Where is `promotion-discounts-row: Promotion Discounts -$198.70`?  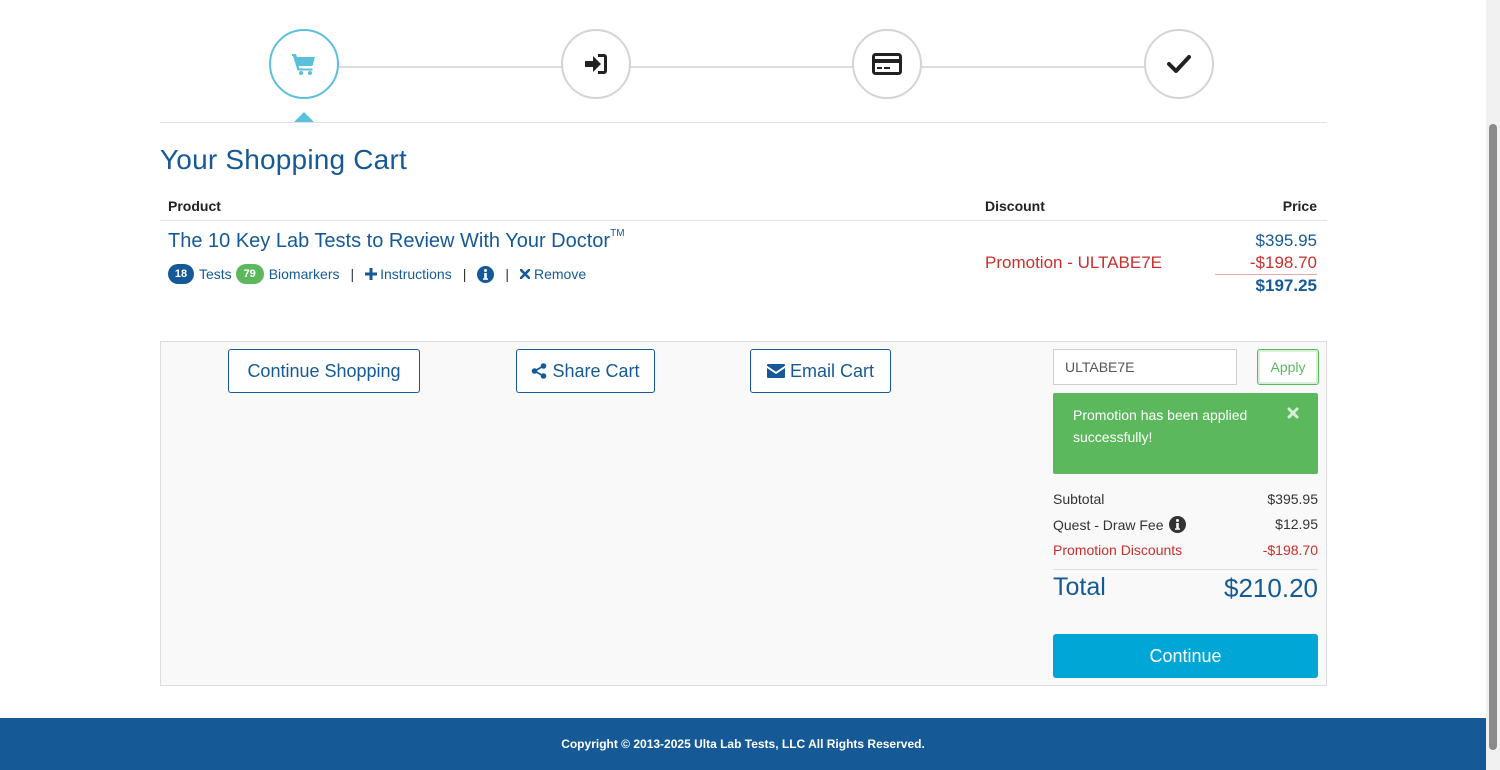 promotion-discounts-row: Promotion Discounts -$198.70 is located at coordinates (1185, 550).